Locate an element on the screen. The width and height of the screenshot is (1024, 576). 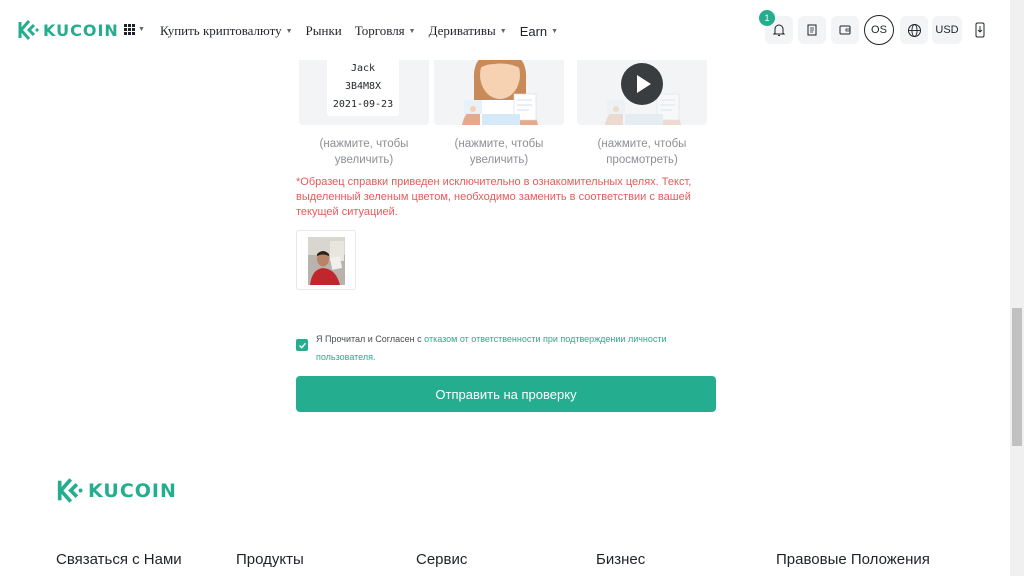
notification-badge: 1 is located at coordinates (767, 18).